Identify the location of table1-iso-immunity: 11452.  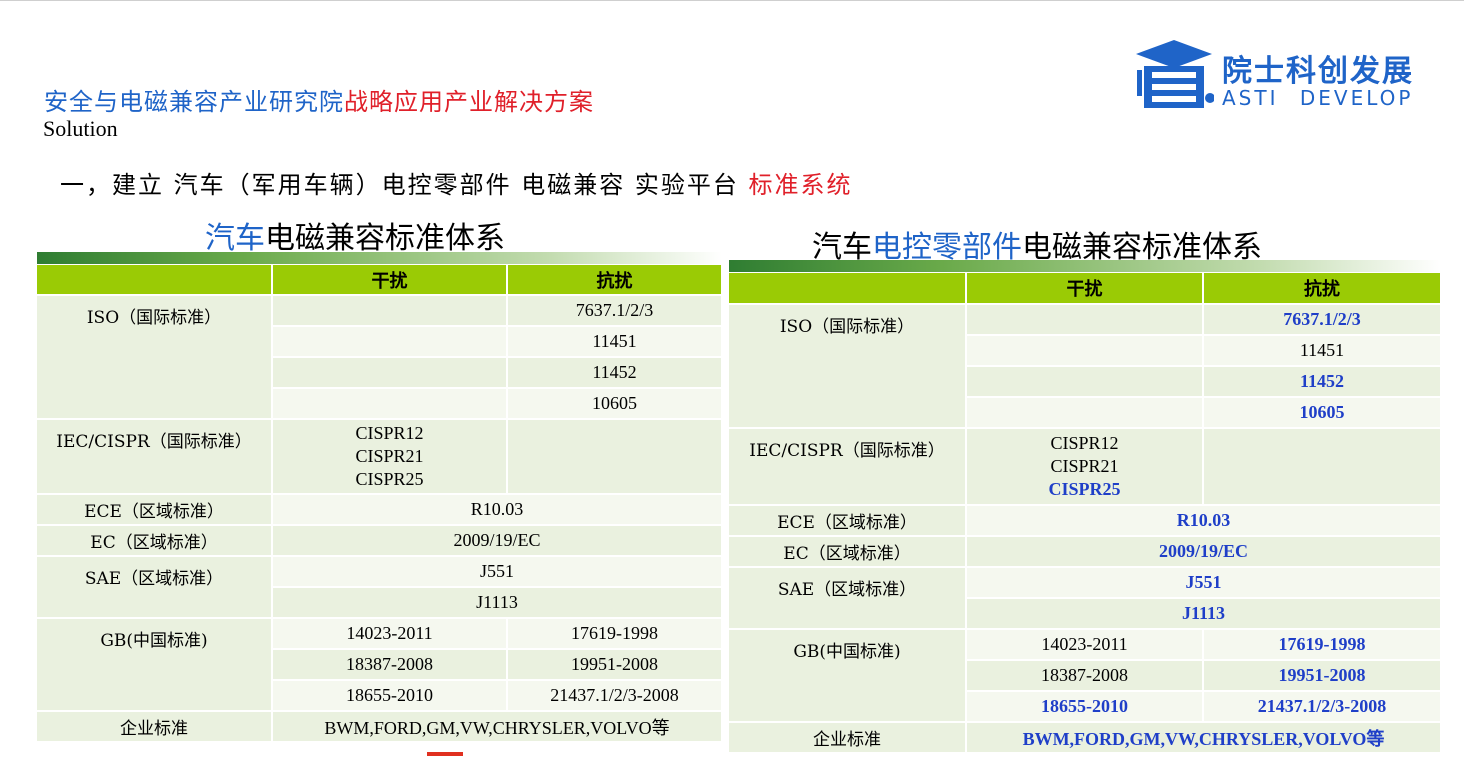
(615, 373).